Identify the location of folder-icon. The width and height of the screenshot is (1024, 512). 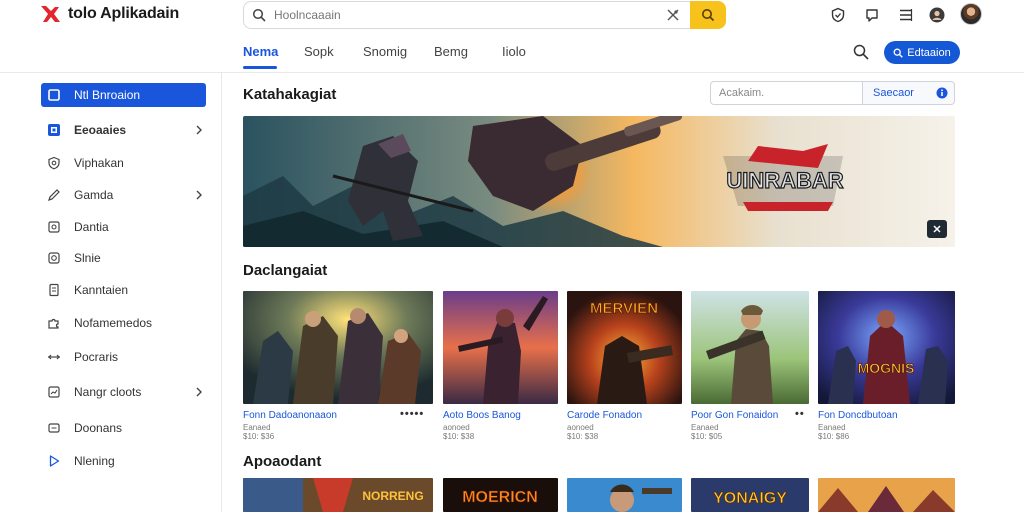
(54, 428).